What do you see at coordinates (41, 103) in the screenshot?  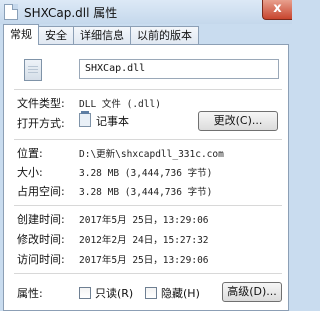 I see `file-type-label: 文件类型:` at bounding box center [41, 103].